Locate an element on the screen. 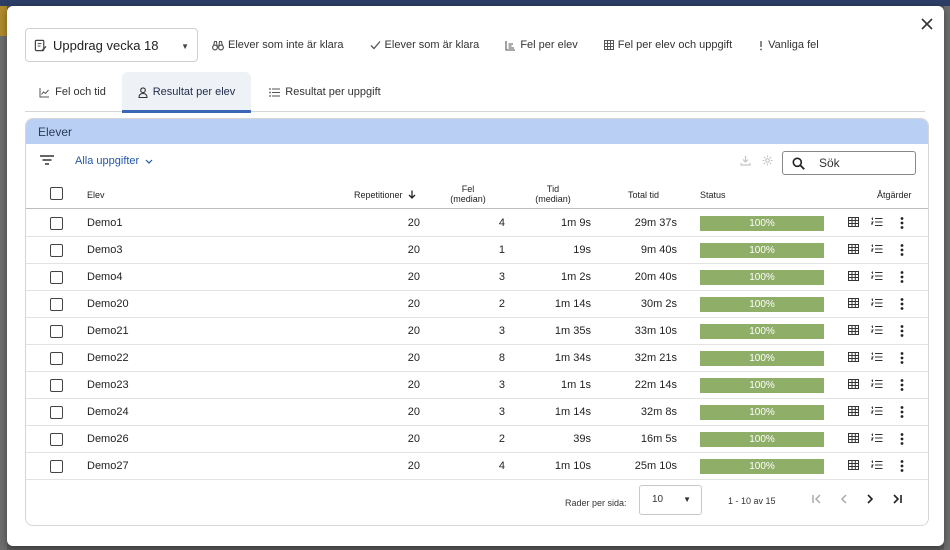  column-total-time: Total tid is located at coordinates (643, 195).